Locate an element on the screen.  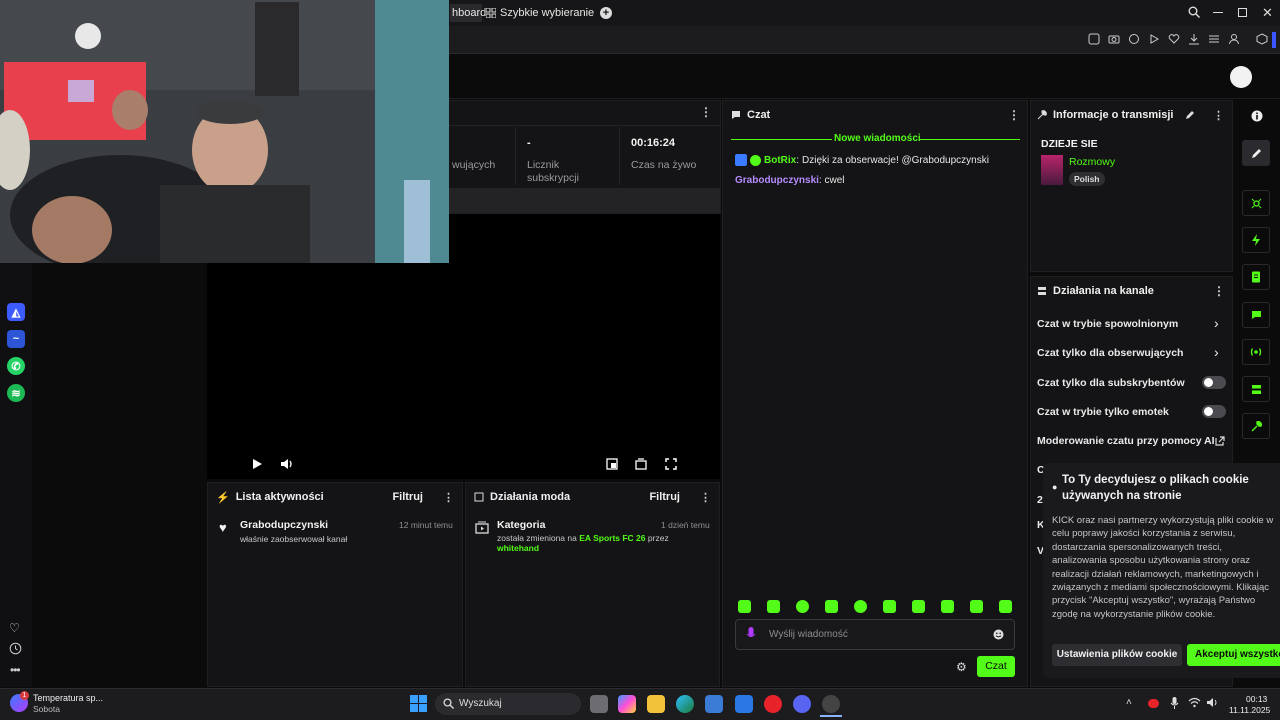
heart-outline-icon: ♡ is located at coordinates (14, 628).